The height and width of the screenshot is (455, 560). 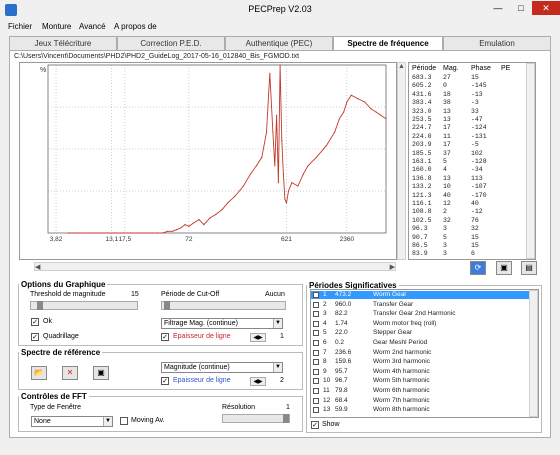 I want to click on period-row: 11 79.8 Worm 6th harmonic, so click(x=420, y=391).